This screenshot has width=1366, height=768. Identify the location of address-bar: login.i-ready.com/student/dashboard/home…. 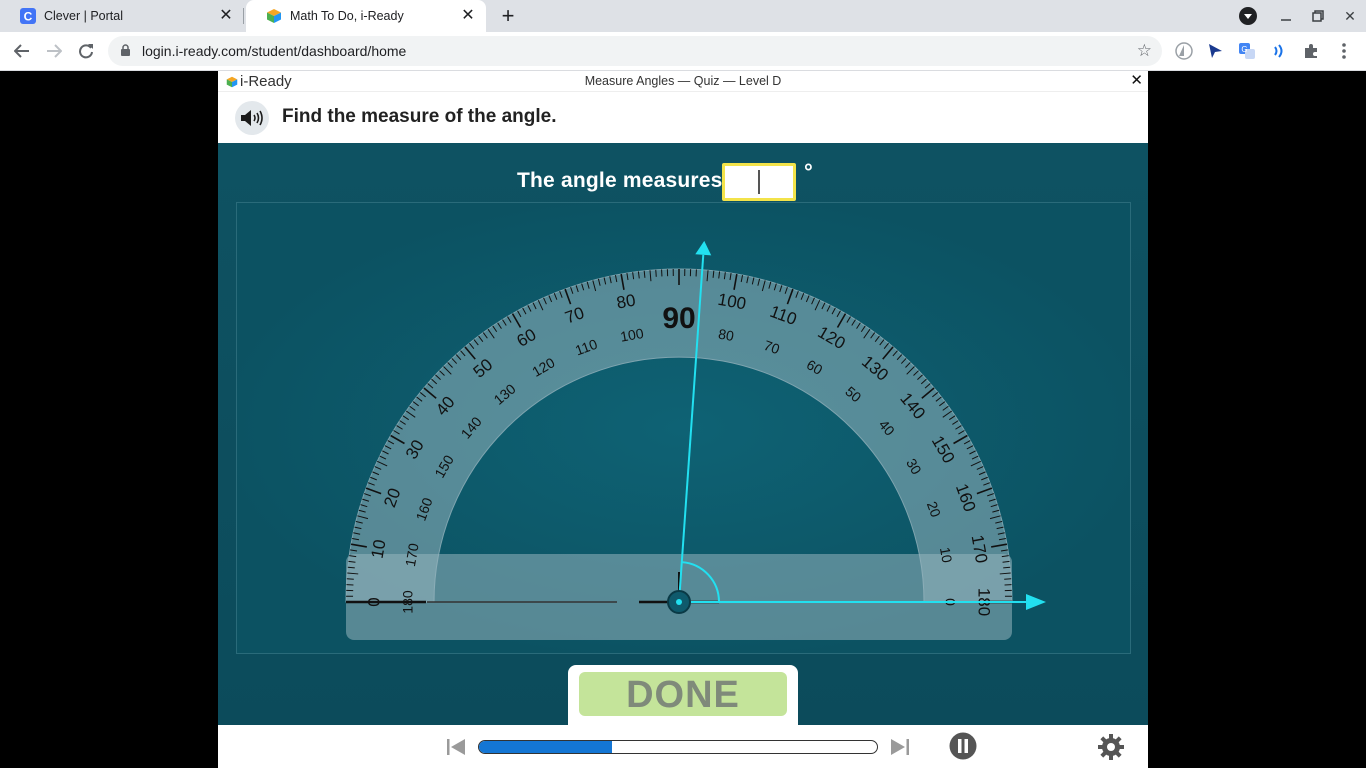
(635, 51).